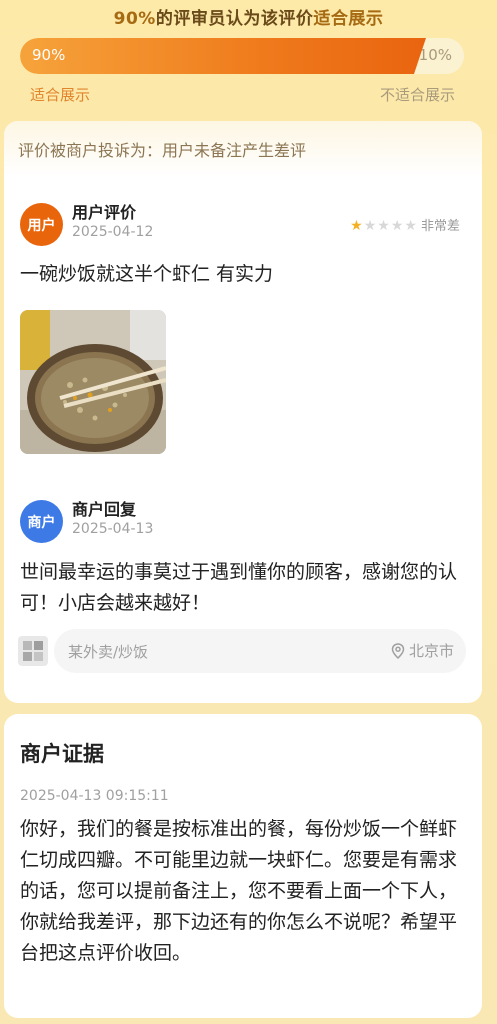 This screenshot has height=1024, width=497. I want to click on merchant-avatar: 商户, so click(41, 521).